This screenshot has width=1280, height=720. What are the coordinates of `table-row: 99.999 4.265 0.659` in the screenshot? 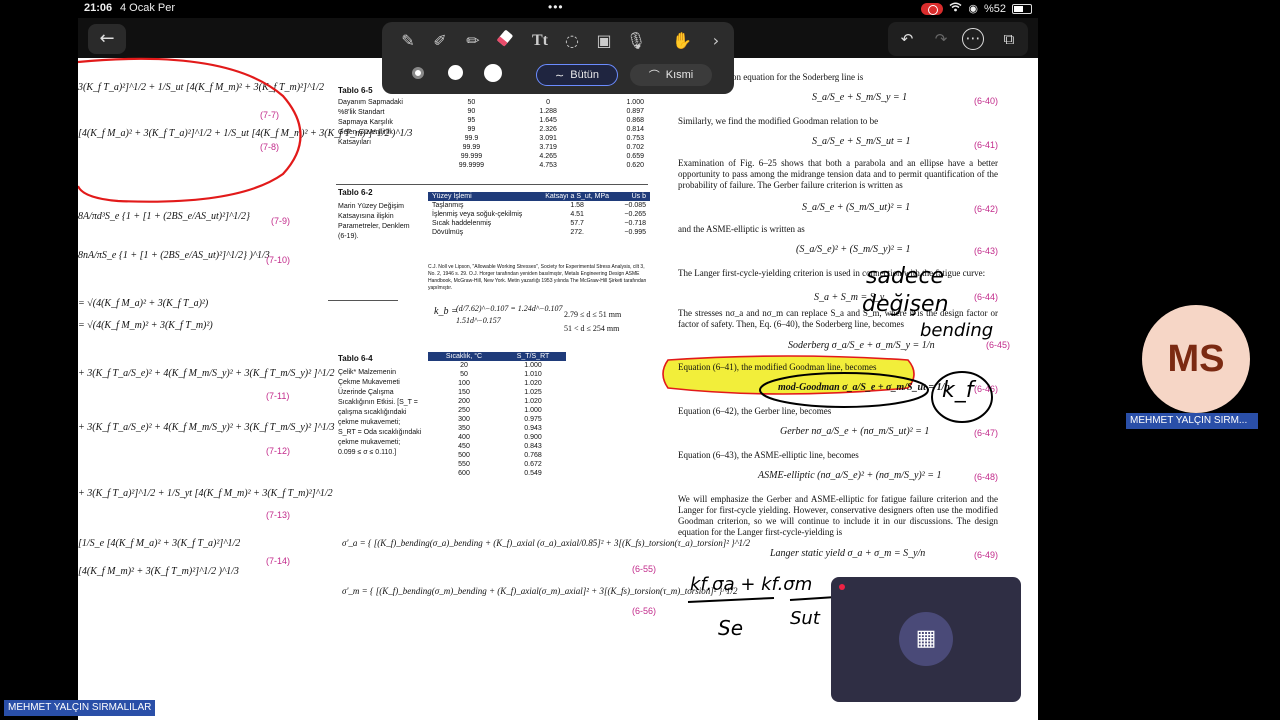 It's located at (538, 156).